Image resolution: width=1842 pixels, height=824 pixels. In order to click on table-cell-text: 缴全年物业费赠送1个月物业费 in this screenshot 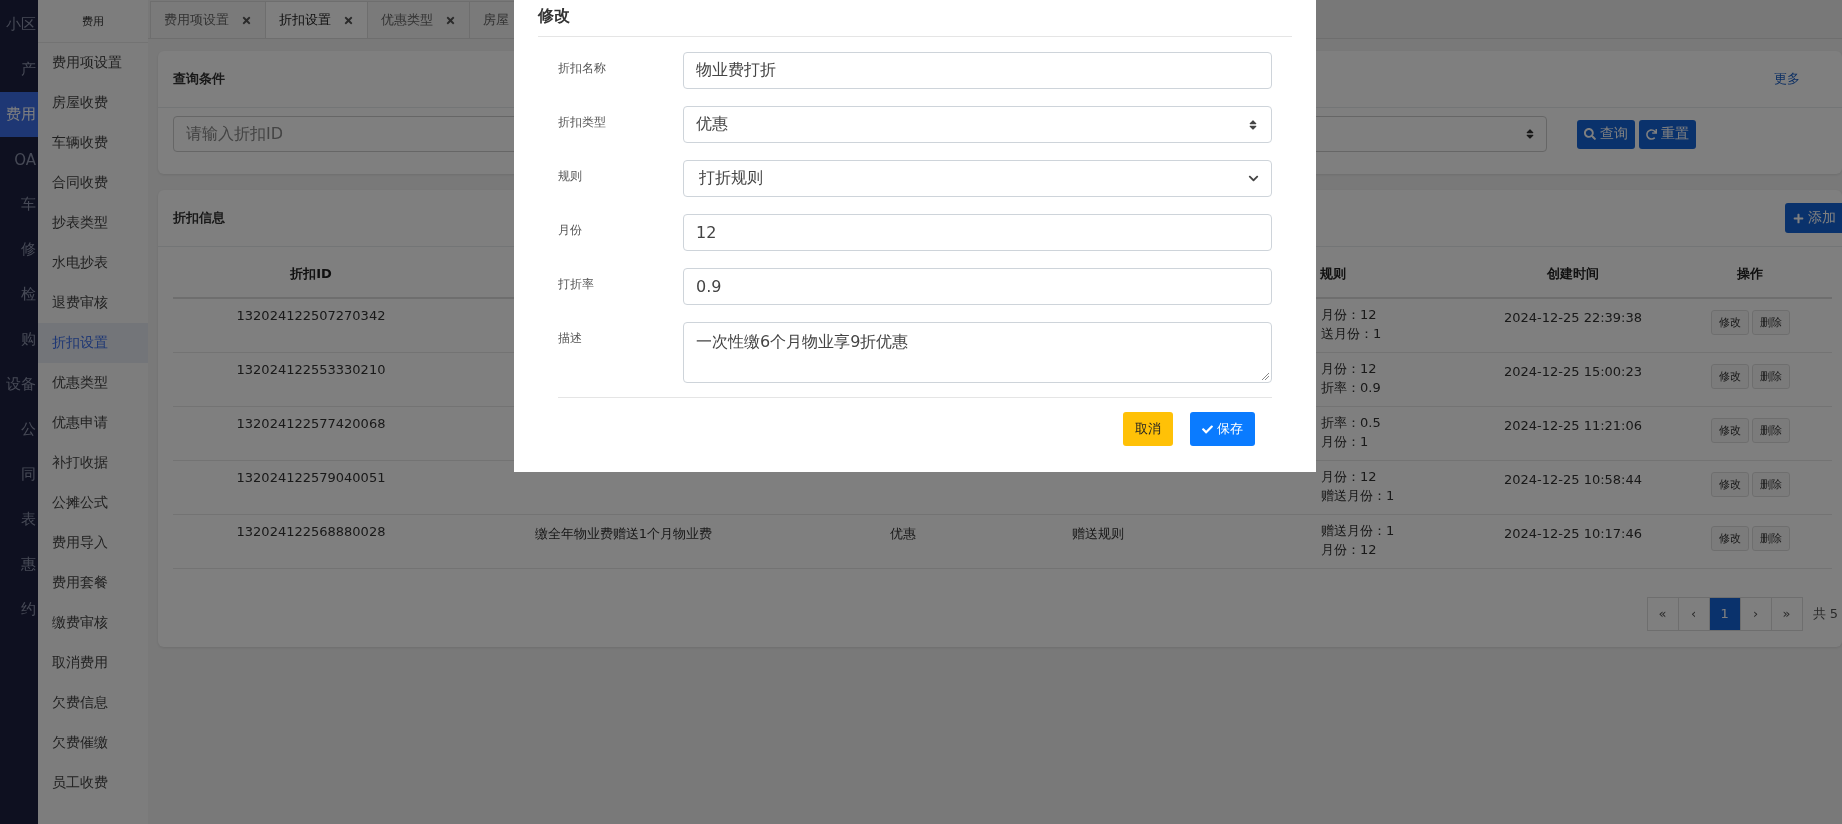, I will do `click(623, 533)`.